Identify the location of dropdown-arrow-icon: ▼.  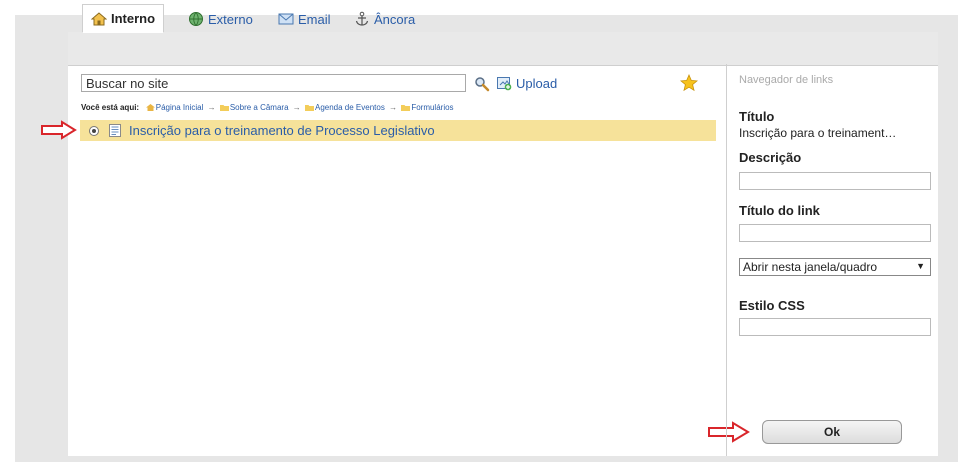
(920, 266).